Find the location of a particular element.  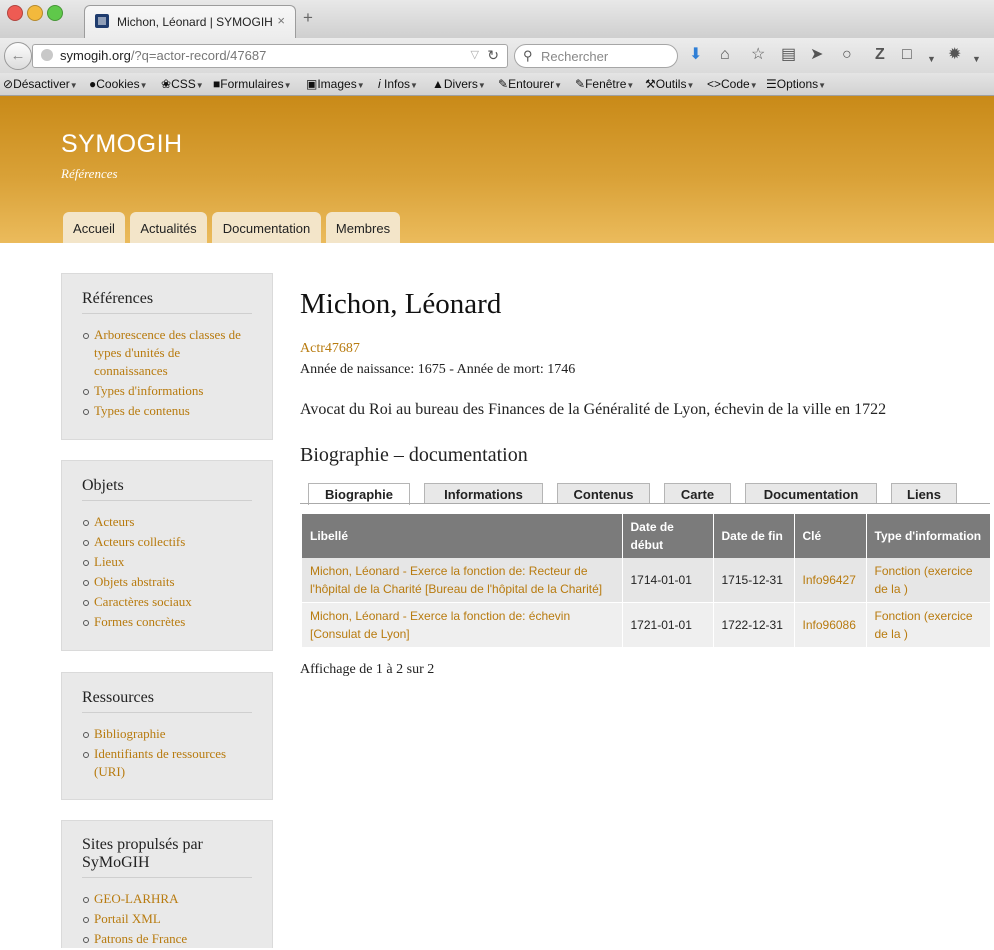

devbar-cookies: ●Cookies▼ is located at coordinates (118, 84).